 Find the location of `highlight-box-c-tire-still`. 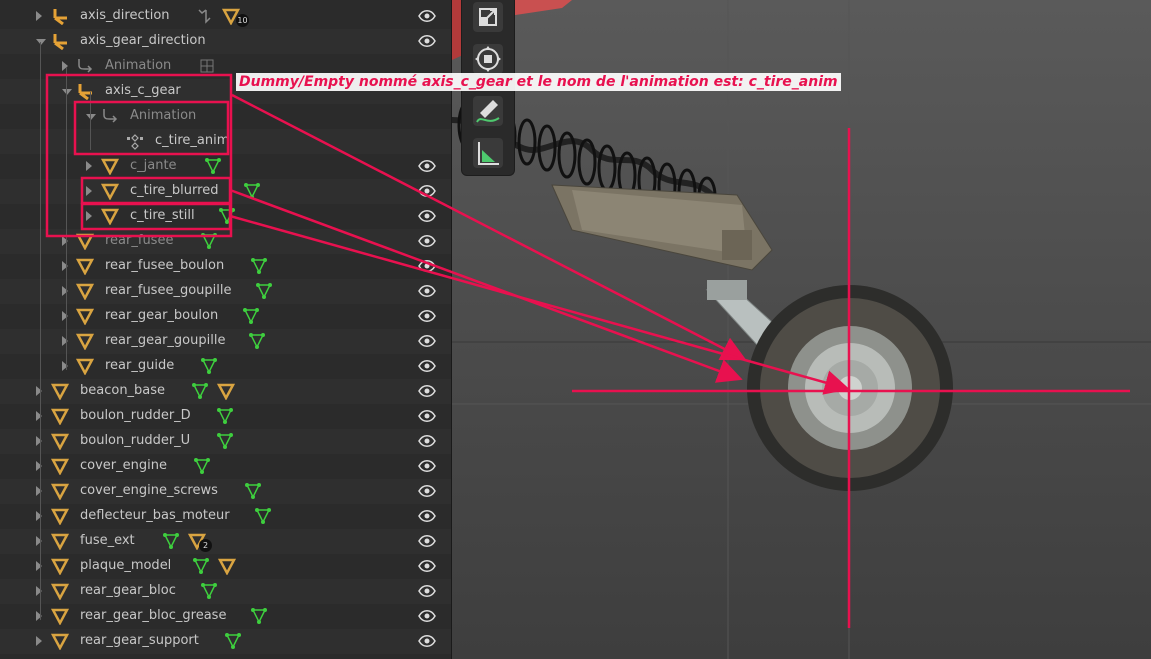

highlight-box-c-tire-still is located at coordinates (156, 216).